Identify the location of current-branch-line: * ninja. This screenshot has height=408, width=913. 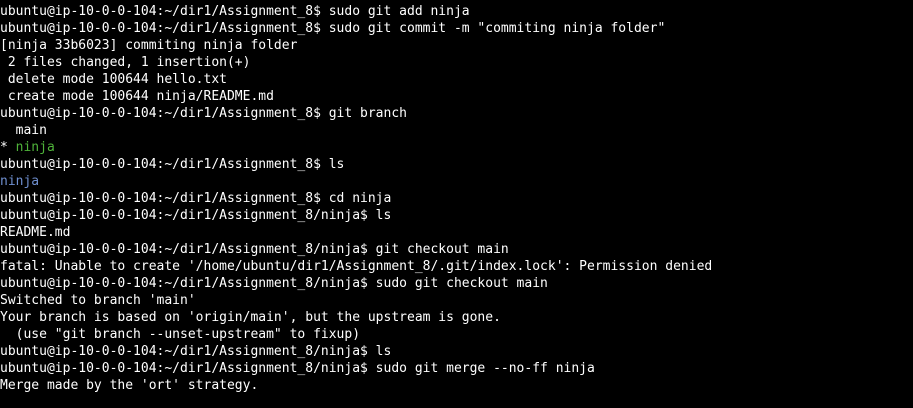
(456, 147).